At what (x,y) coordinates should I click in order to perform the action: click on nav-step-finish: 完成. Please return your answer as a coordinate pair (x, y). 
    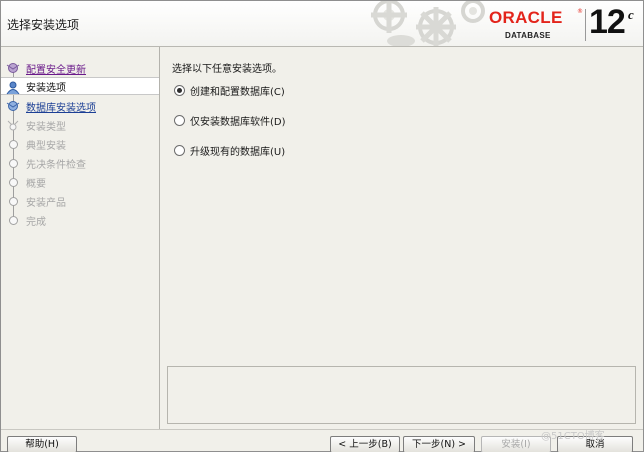
    Looking at the image, I should click on (80, 220).